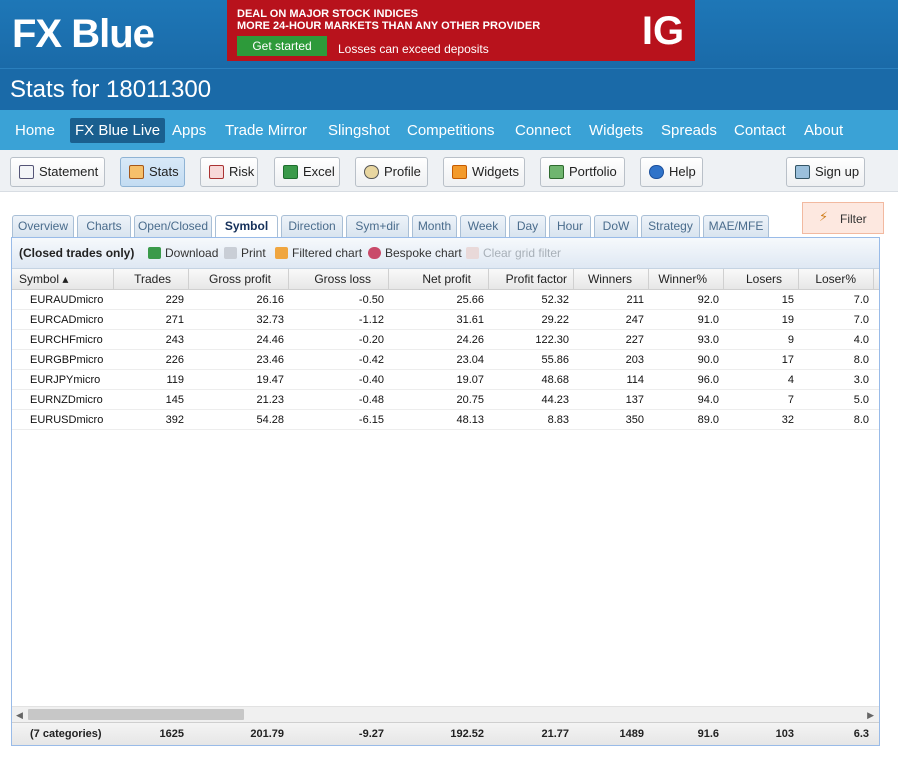 This screenshot has width=898, height=766. I want to click on print-label: Print, so click(253, 253).